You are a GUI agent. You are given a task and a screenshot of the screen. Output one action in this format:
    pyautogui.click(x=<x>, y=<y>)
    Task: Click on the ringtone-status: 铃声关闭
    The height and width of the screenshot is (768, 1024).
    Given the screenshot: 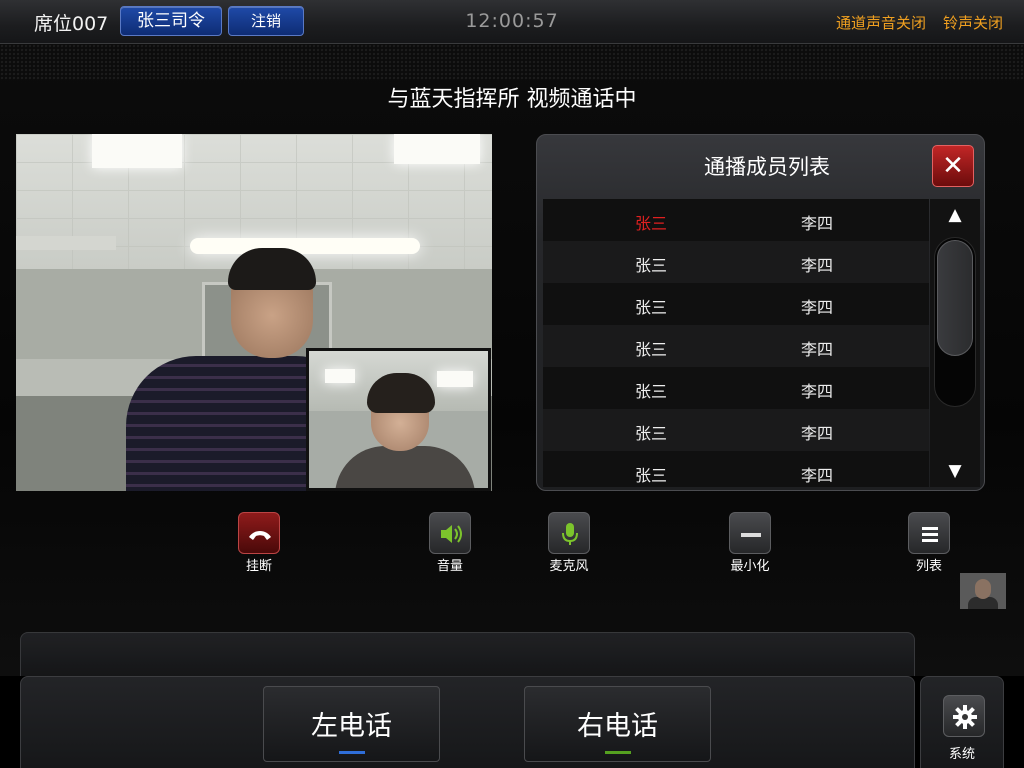 What is the action you would take?
    pyautogui.click(x=973, y=22)
    